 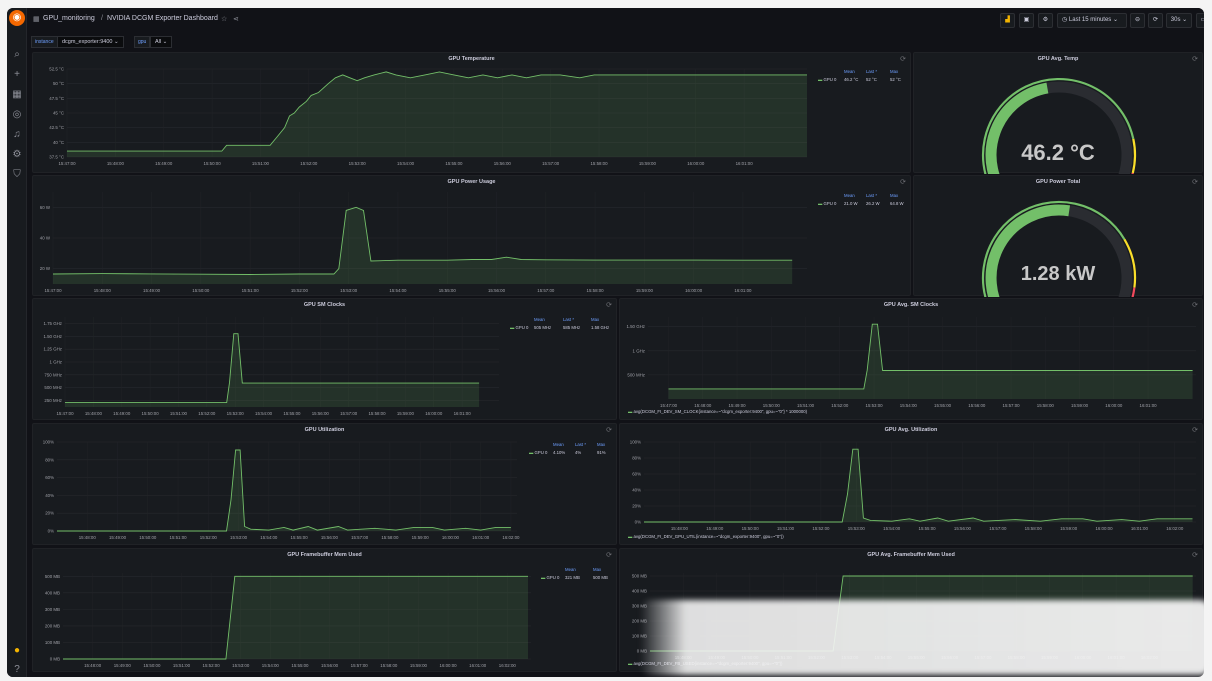 I want to click on sidebar: ◉ ⌕ + ▦ ◎ ♫ ⚙ ⛉ ● ?, so click(x=17, y=342).